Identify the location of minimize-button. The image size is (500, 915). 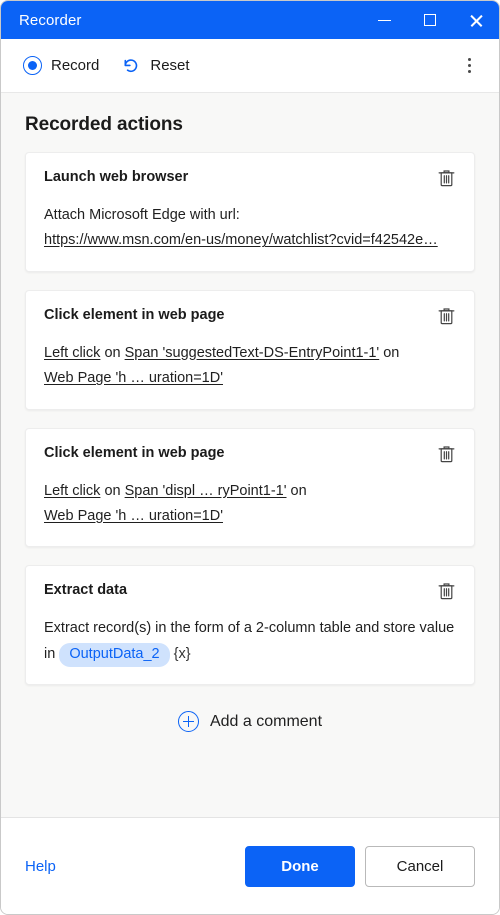
(384, 20).